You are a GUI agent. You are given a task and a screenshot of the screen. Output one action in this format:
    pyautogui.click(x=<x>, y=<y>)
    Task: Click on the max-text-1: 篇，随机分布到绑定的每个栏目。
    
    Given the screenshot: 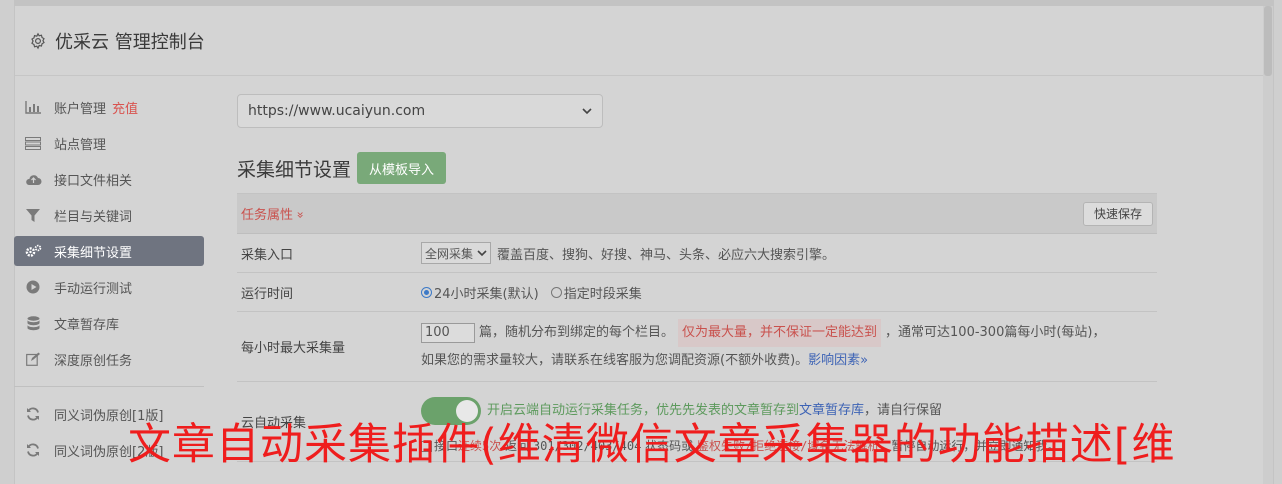 What is the action you would take?
    pyautogui.click(x=577, y=332)
    